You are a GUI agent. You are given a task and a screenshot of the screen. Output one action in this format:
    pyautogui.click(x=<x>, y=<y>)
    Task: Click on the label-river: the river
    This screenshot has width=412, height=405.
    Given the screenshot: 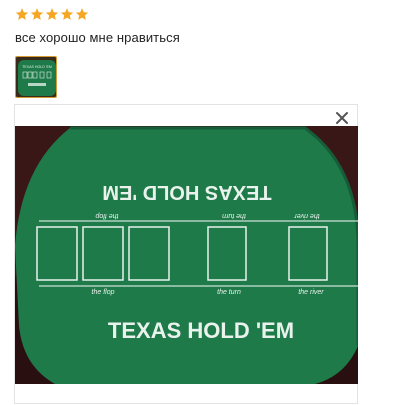 What is the action you would take?
    pyautogui.click(x=311, y=292)
    